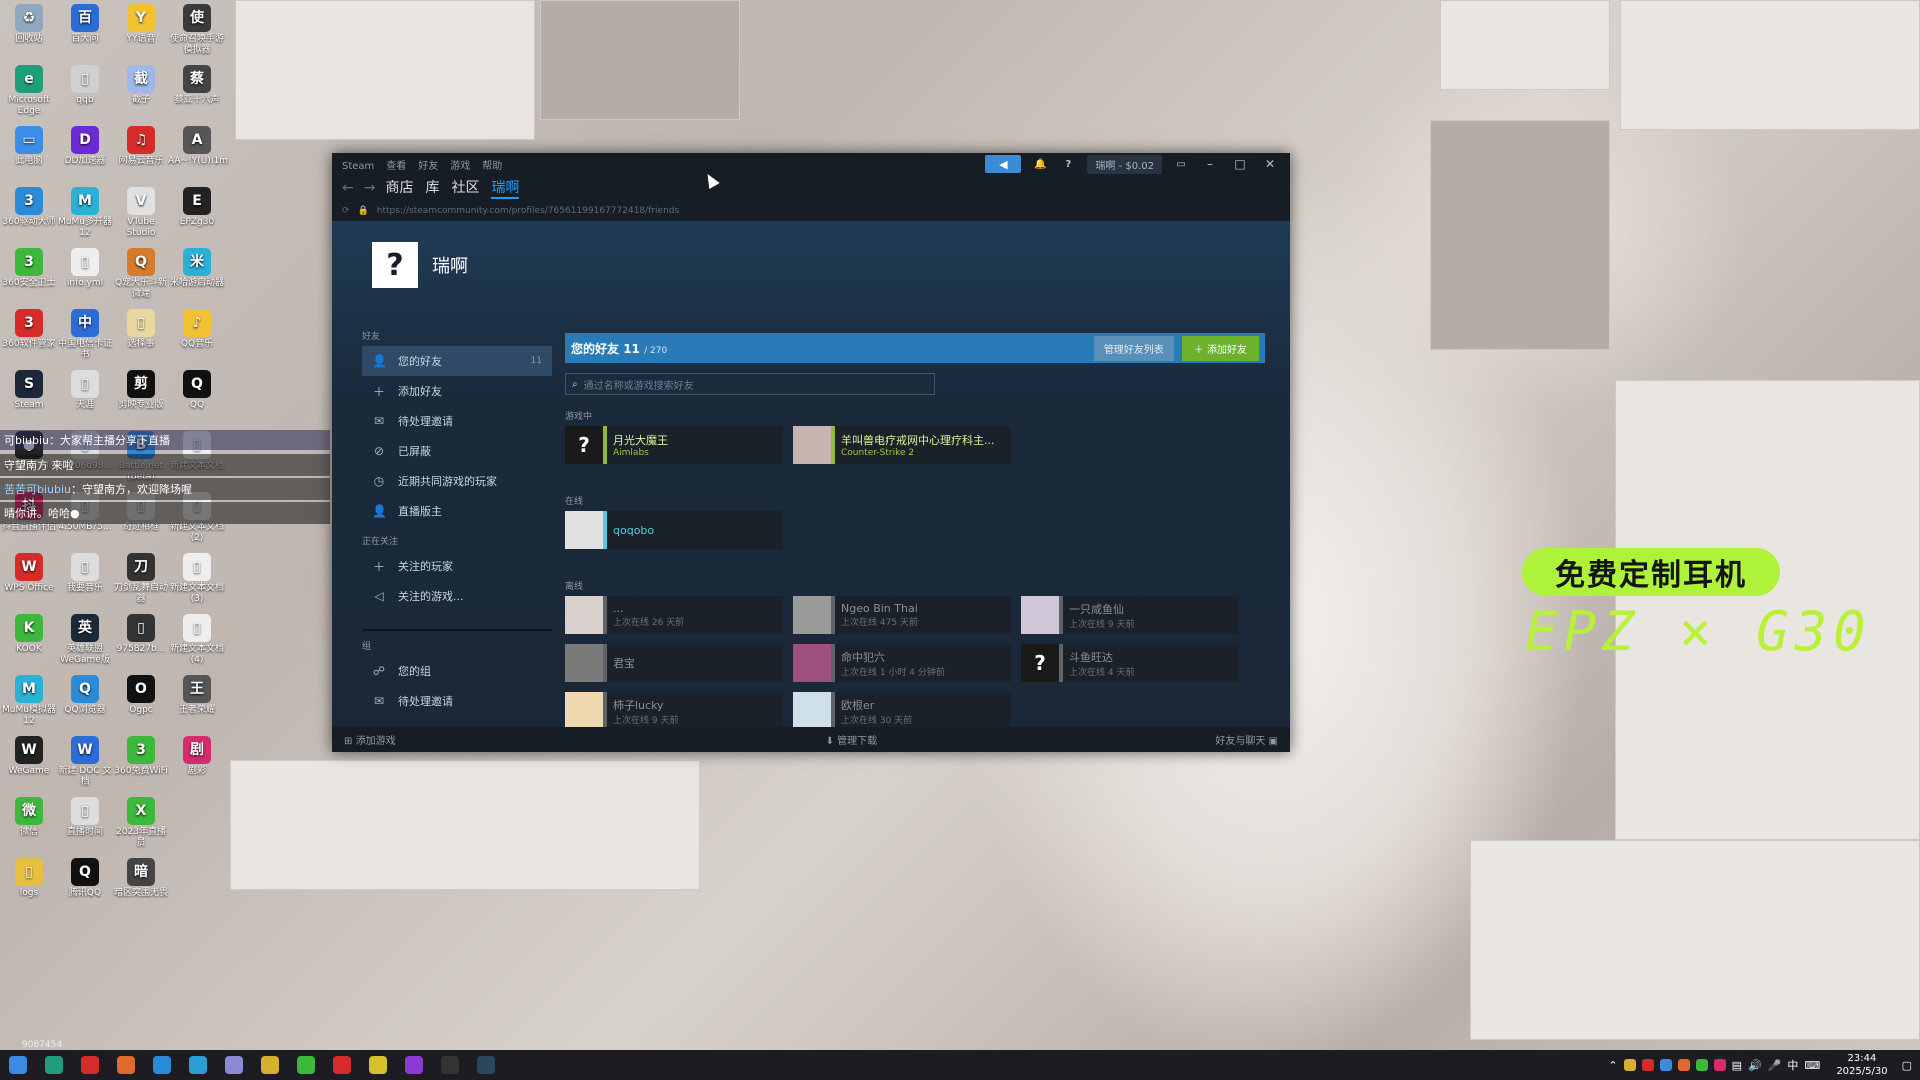 This screenshot has height=1080, width=1920. What do you see at coordinates (85, 146) in the screenshot?
I see `desktop-icon: D DD加速器` at bounding box center [85, 146].